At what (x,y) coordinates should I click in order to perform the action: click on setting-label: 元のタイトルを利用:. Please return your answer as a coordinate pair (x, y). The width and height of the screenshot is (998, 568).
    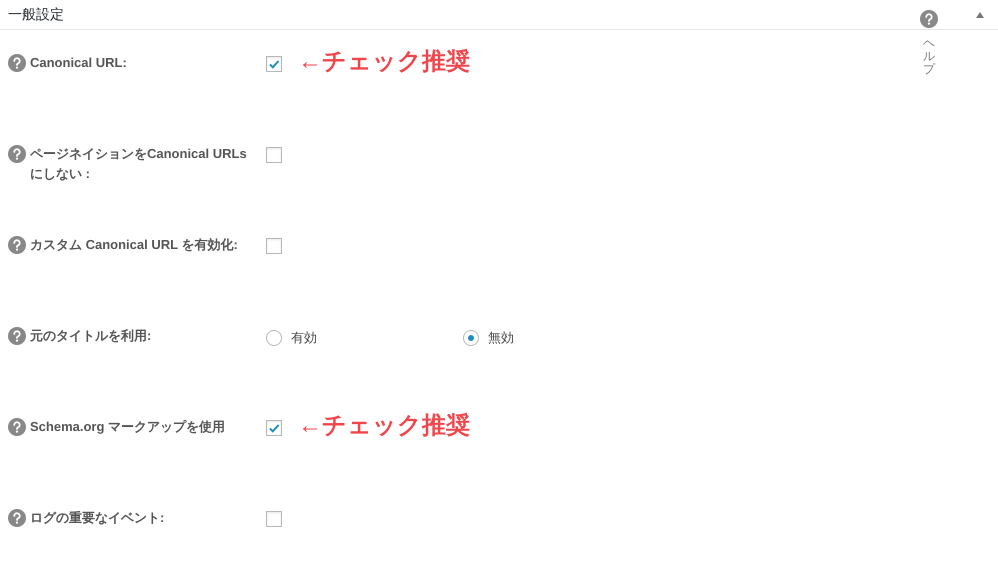
    Looking at the image, I should click on (91, 336).